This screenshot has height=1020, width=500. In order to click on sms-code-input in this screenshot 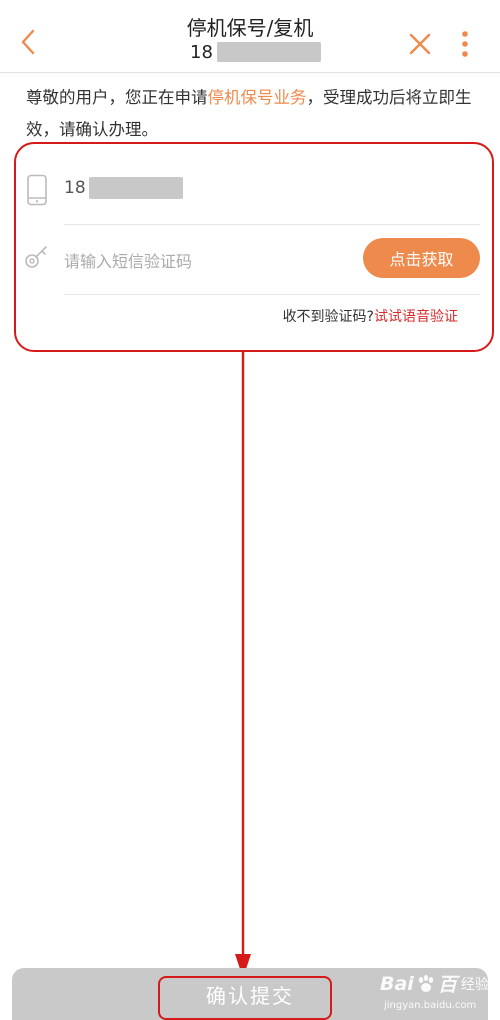, I will do `click(204, 261)`.